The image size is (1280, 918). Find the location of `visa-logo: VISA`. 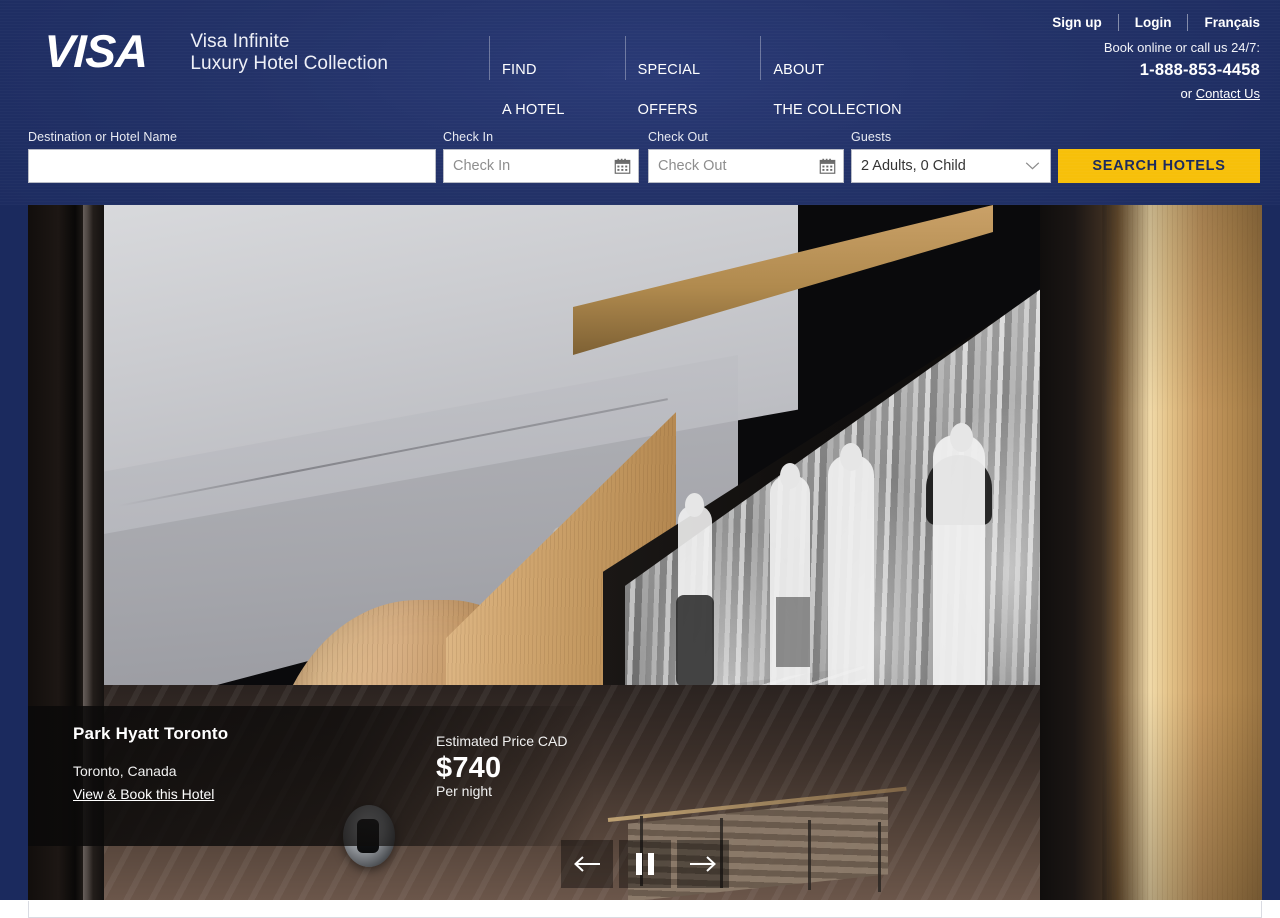

visa-logo: VISA is located at coordinates (96, 51).